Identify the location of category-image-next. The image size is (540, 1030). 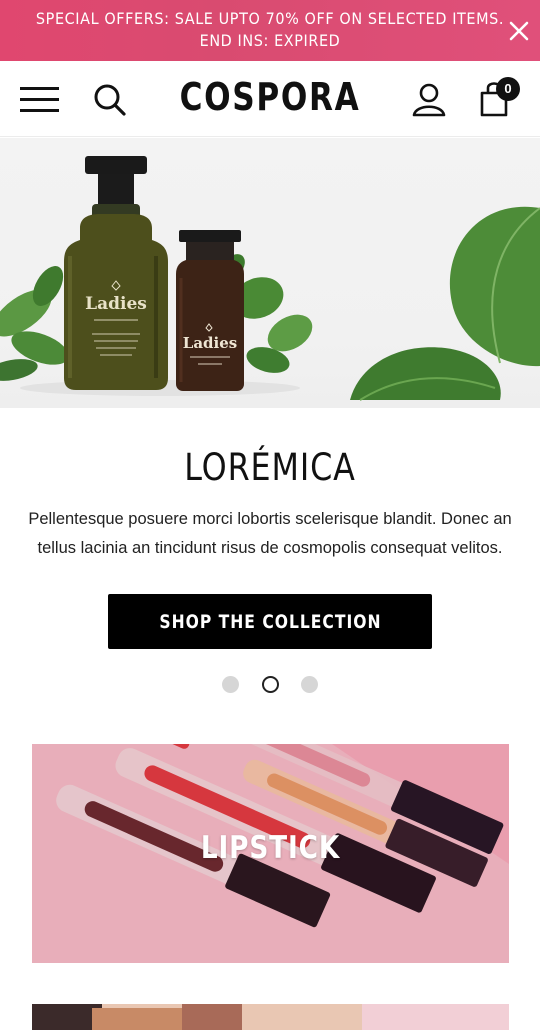
(270, 1017).